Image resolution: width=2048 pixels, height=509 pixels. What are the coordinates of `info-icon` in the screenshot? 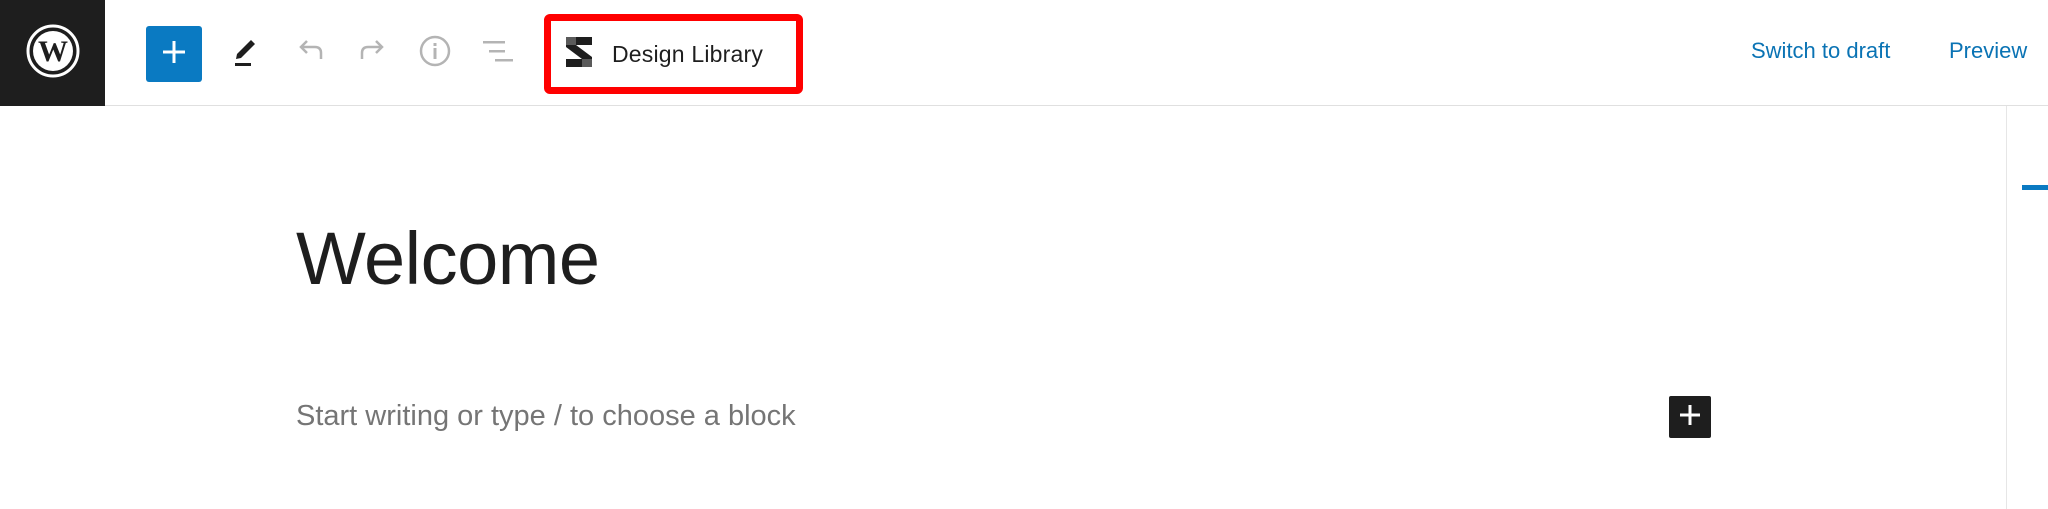 It's located at (435, 53).